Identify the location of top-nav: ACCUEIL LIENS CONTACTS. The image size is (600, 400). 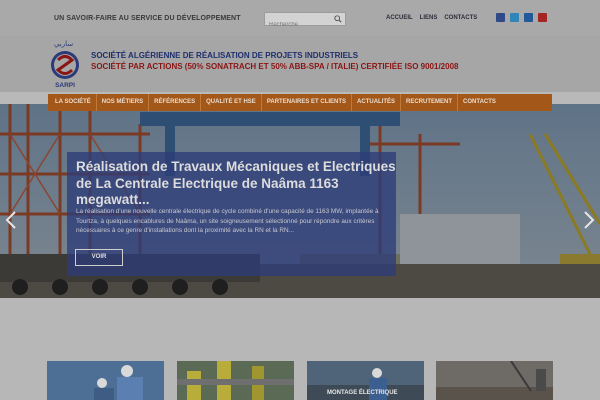
(431, 18).